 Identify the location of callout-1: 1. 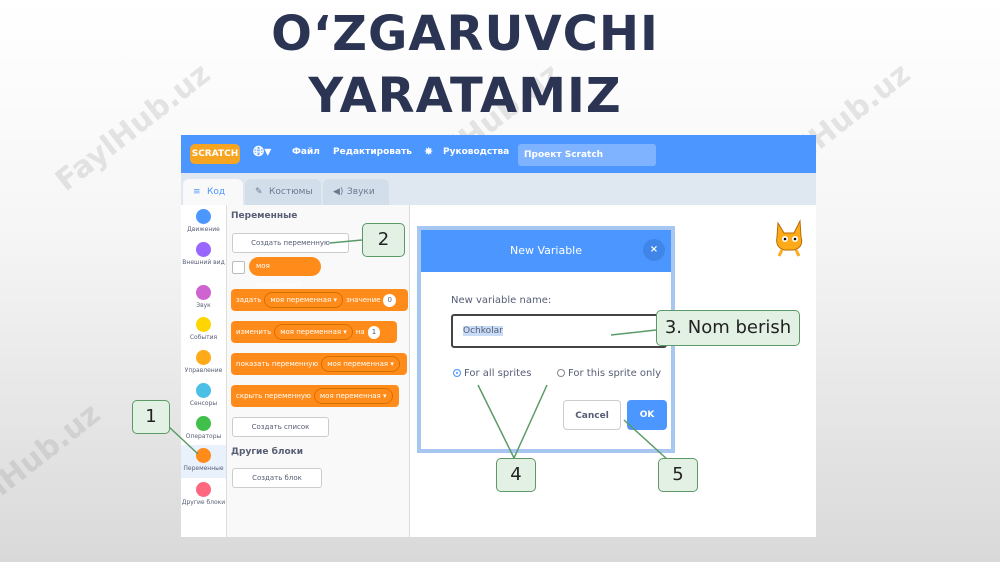
(151, 417).